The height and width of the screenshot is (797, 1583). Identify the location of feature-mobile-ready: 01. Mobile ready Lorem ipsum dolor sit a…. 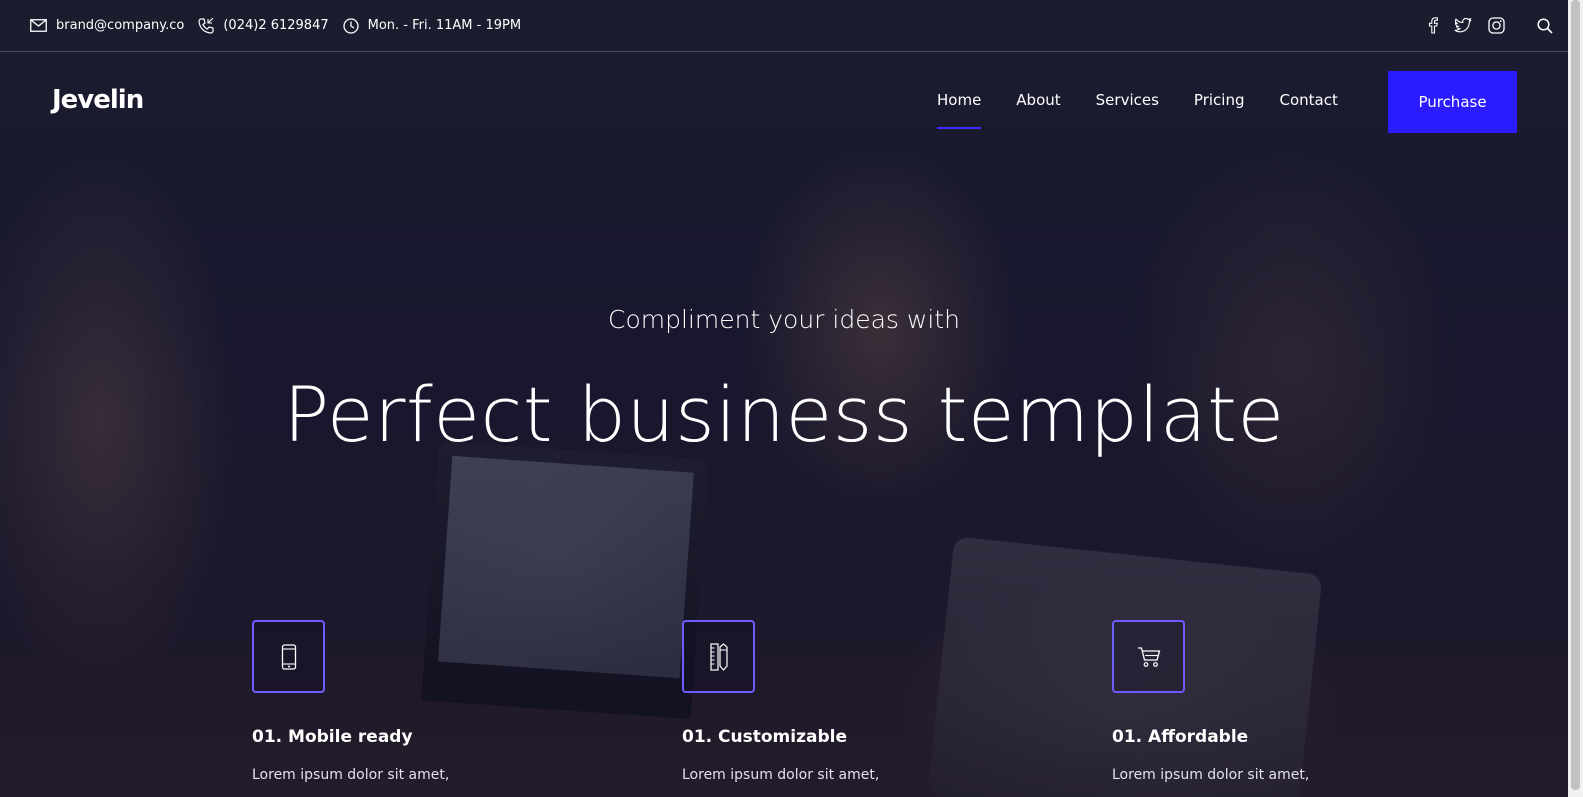
(402, 701).